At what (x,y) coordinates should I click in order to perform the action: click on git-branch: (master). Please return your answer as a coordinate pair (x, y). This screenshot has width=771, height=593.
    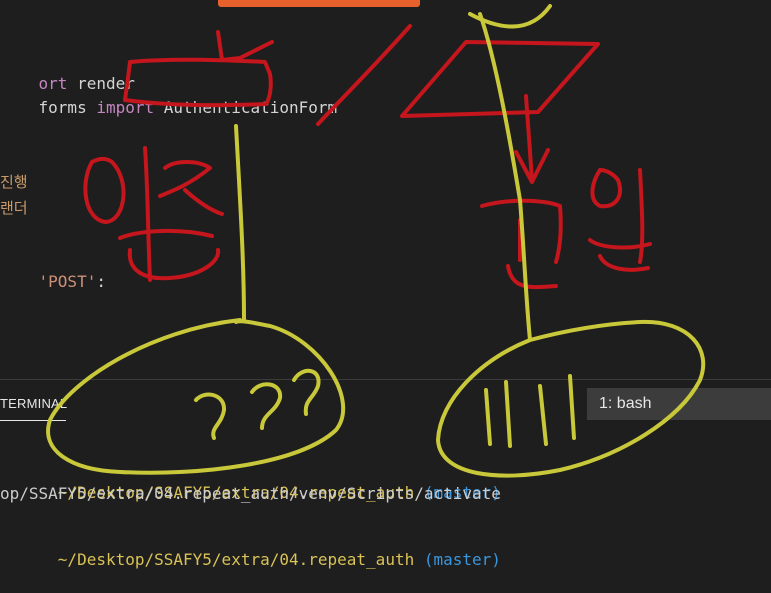
    Looking at the image, I should click on (462, 559).